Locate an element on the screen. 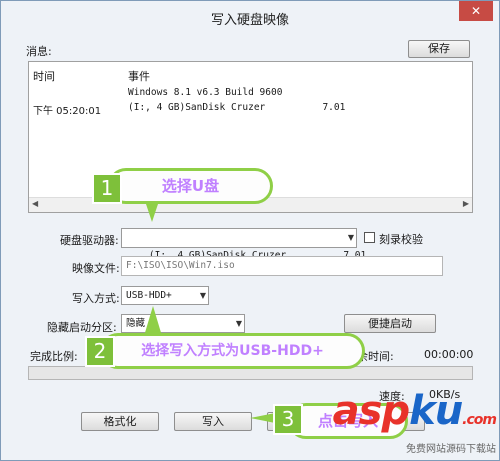  scroll-right-icon: ▶ is located at coordinates (466, 203).